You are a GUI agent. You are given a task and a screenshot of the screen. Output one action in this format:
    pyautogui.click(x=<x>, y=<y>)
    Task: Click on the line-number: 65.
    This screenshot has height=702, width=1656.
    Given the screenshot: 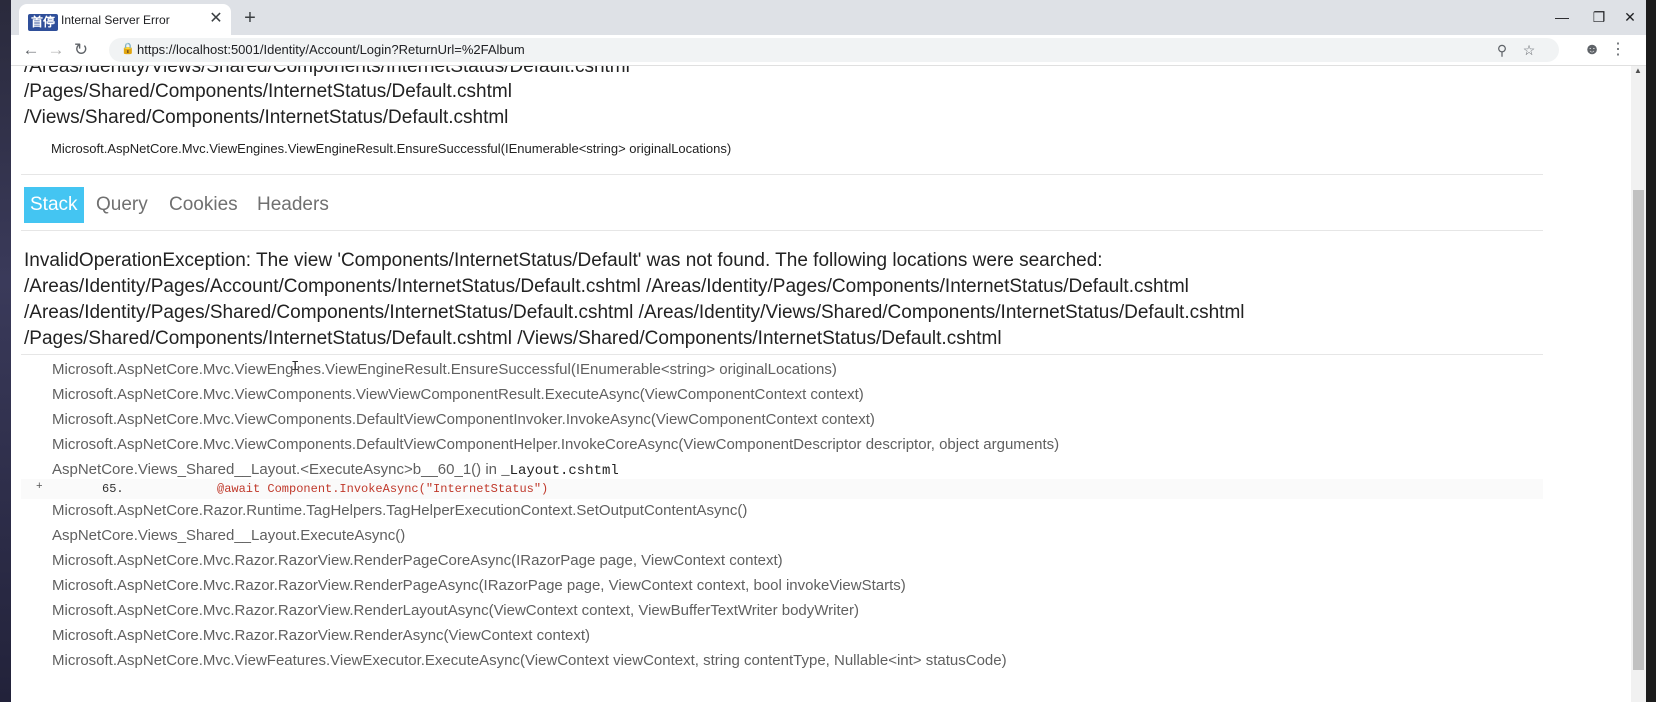 What is the action you would take?
    pyautogui.click(x=113, y=489)
    